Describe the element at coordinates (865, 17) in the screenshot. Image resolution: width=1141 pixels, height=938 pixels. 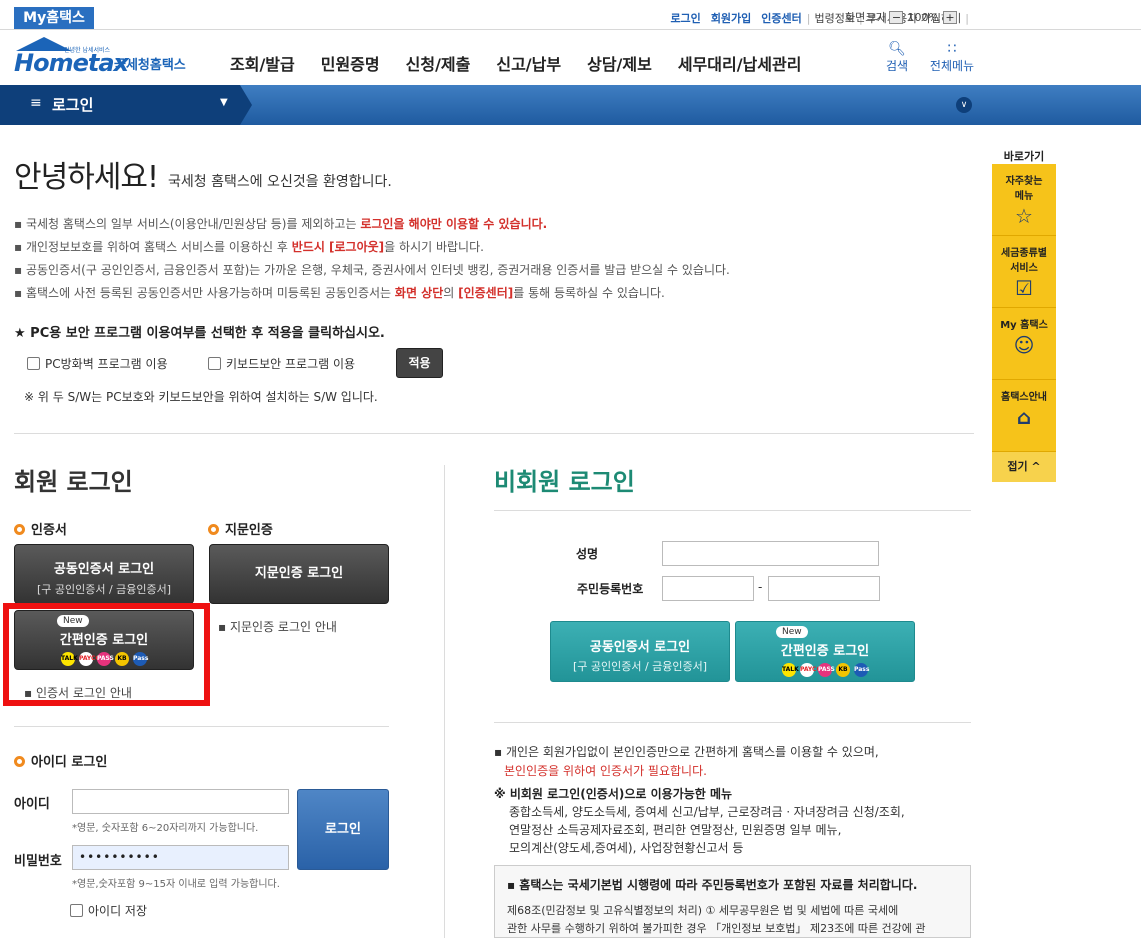
I see `zoom-label: 화면크기` at that location.